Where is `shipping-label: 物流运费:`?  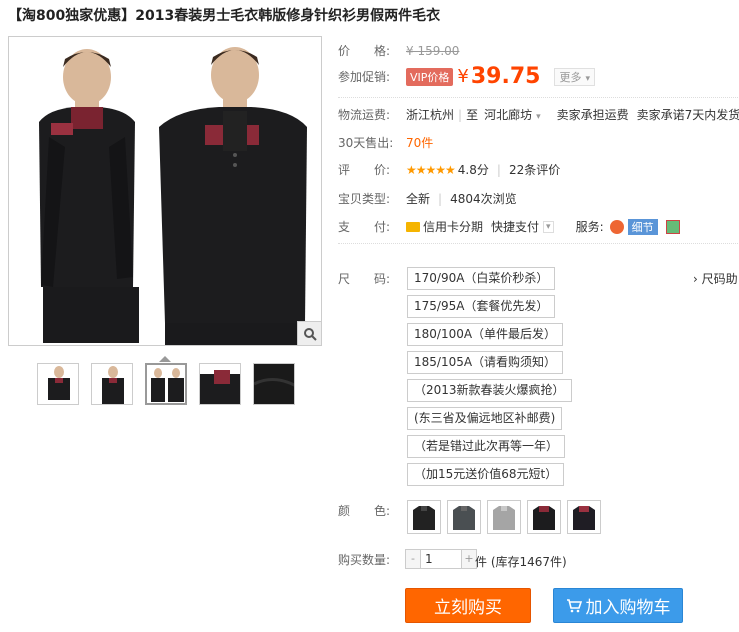 shipping-label: 物流运费: is located at coordinates (364, 115).